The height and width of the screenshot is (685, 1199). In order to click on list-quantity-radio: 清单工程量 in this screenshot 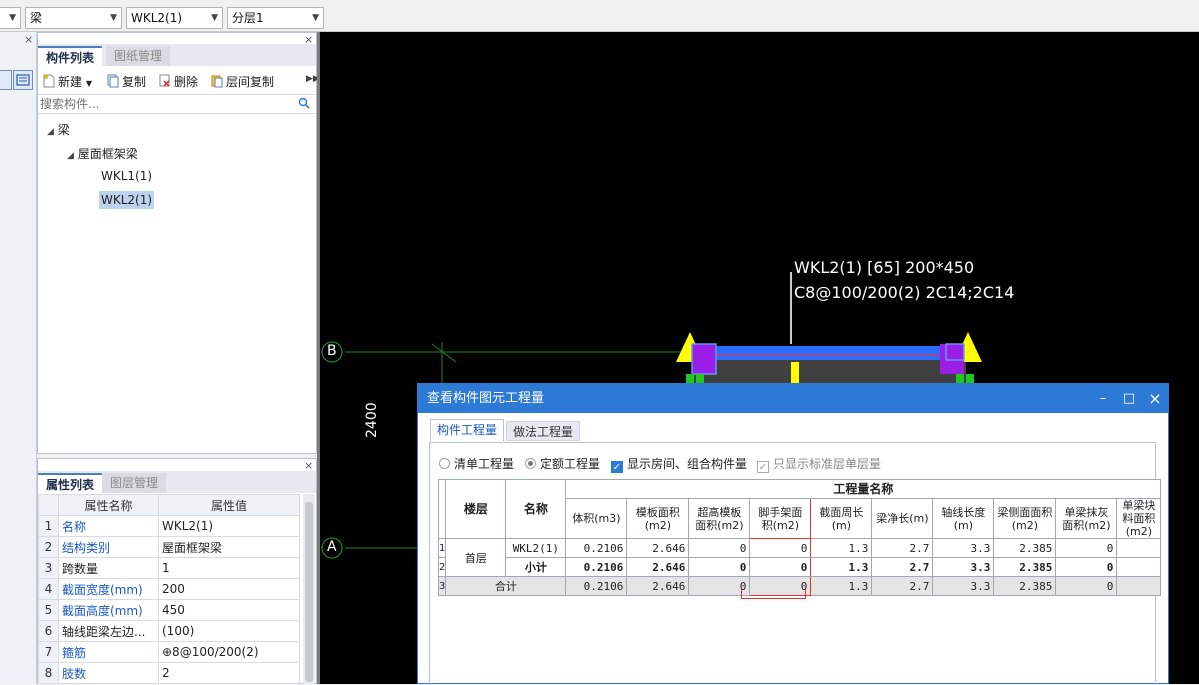, I will do `click(476, 463)`.